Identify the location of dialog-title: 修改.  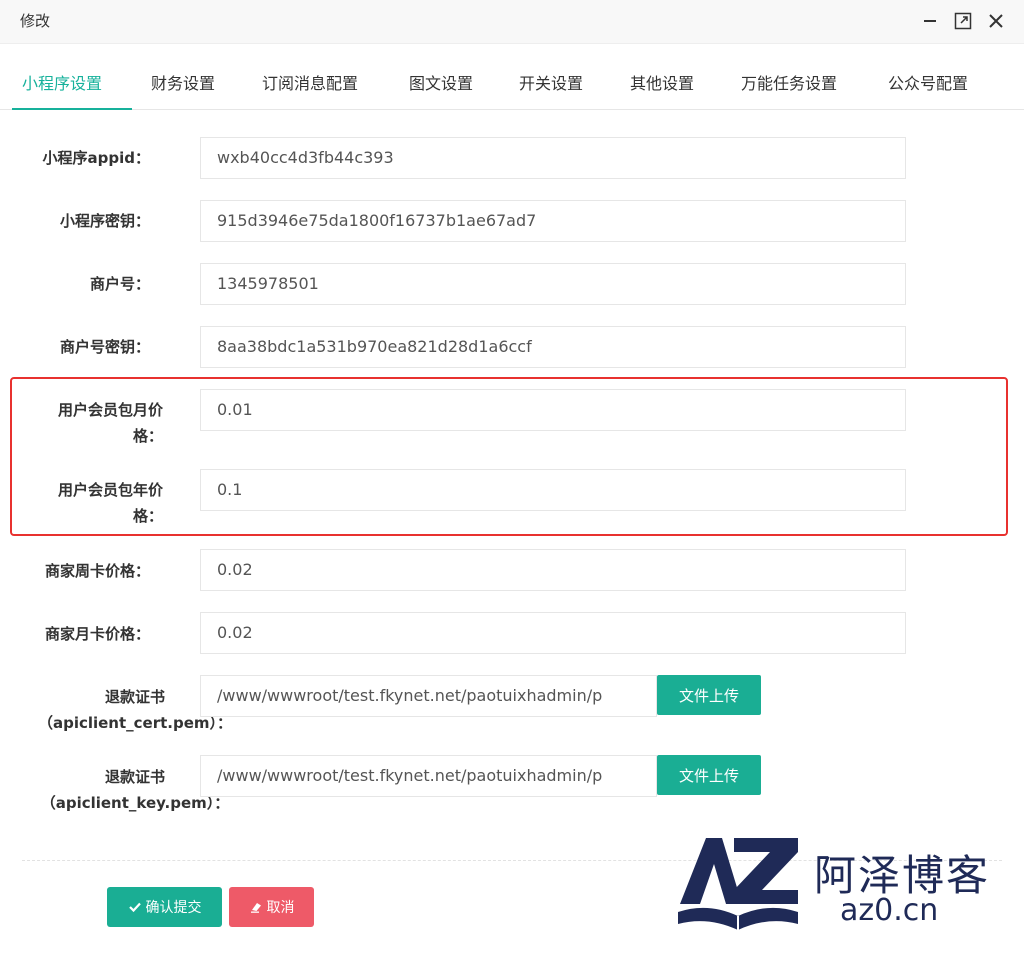
(35, 21).